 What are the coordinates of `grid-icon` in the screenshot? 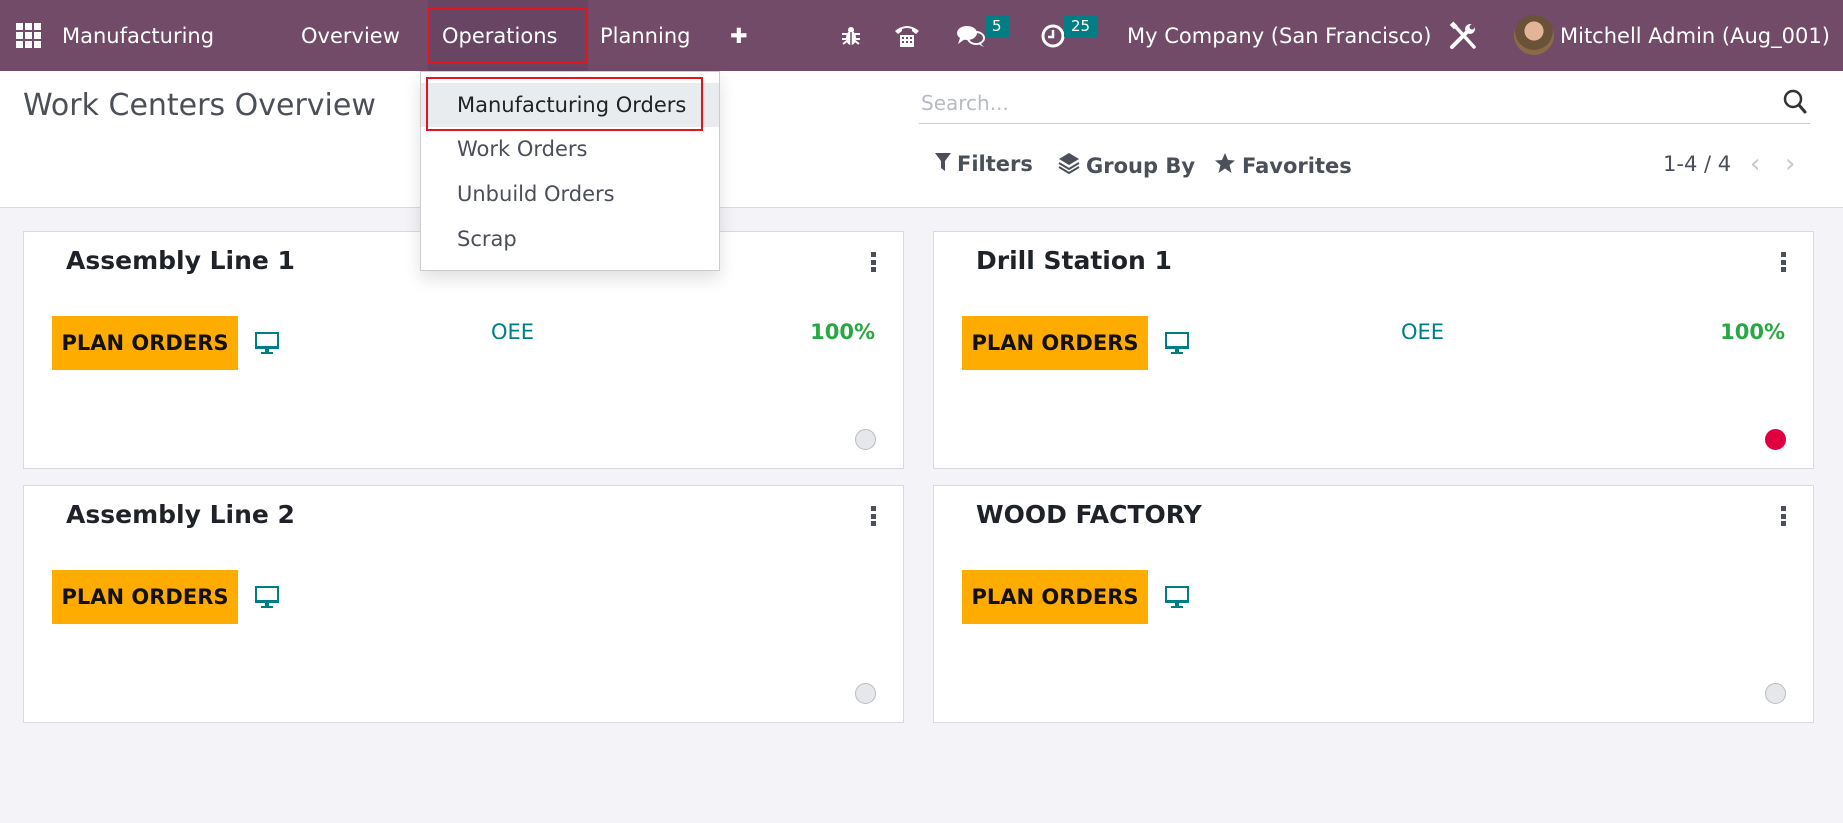 It's located at (28, 35).